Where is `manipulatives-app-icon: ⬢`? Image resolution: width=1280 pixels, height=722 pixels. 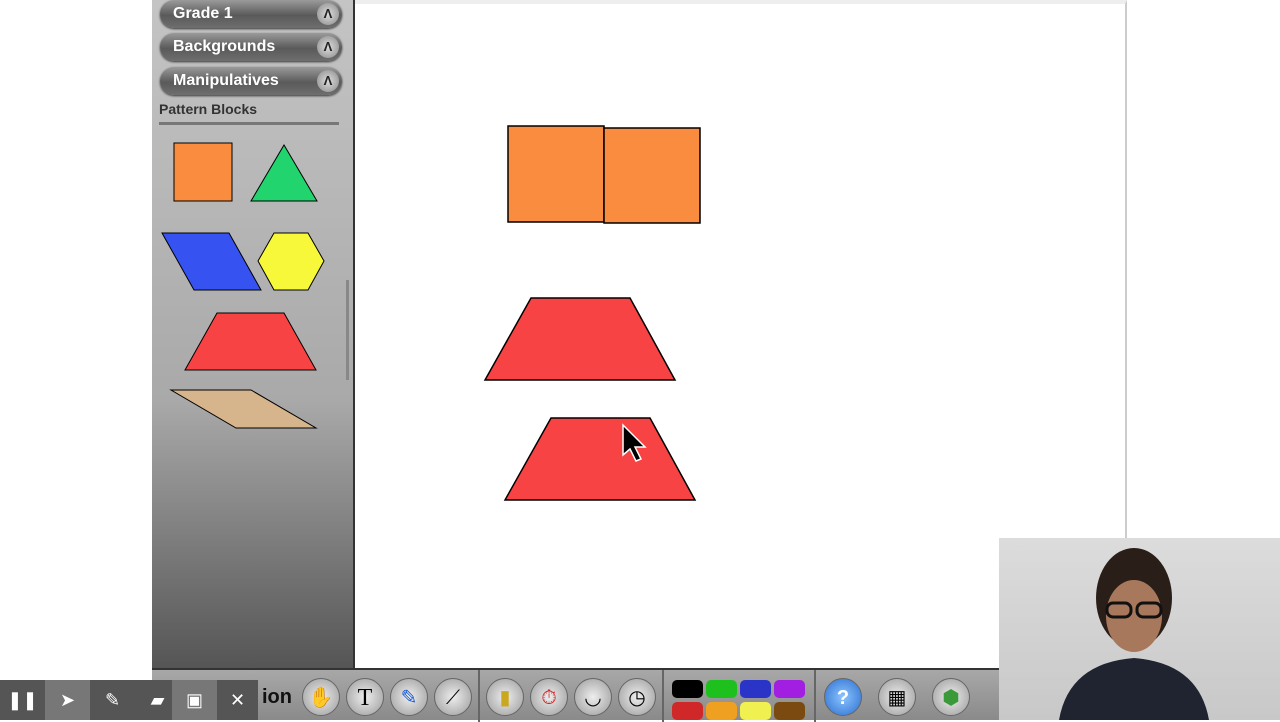 manipulatives-app-icon: ⬢ is located at coordinates (951, 697).